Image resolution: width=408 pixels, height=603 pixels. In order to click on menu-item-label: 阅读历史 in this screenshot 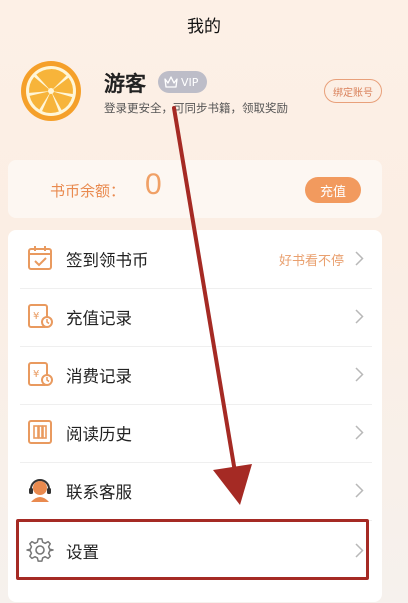, I will do `click(99, 434)`.